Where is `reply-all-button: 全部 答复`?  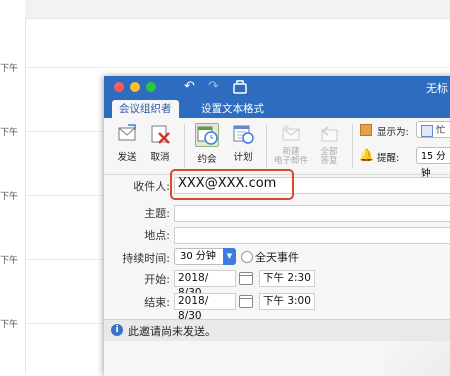 reply-all-button: 全部 答复 is located at coordinates (329, 144).